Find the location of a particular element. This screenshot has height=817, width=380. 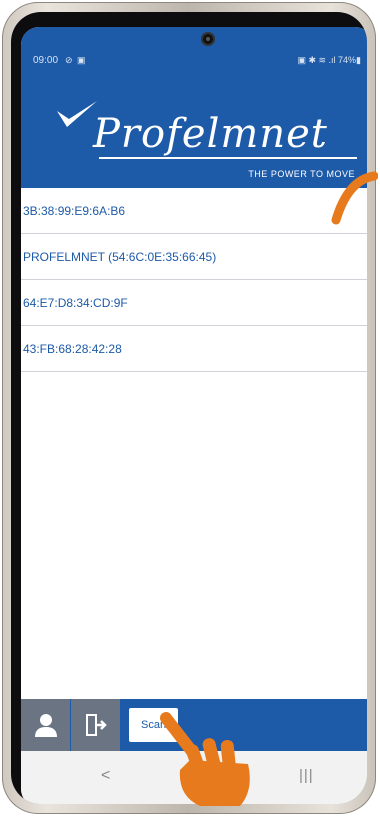

list-item: 3B:38:99:E9:6A:B6 is located at coordinates (194, 211).